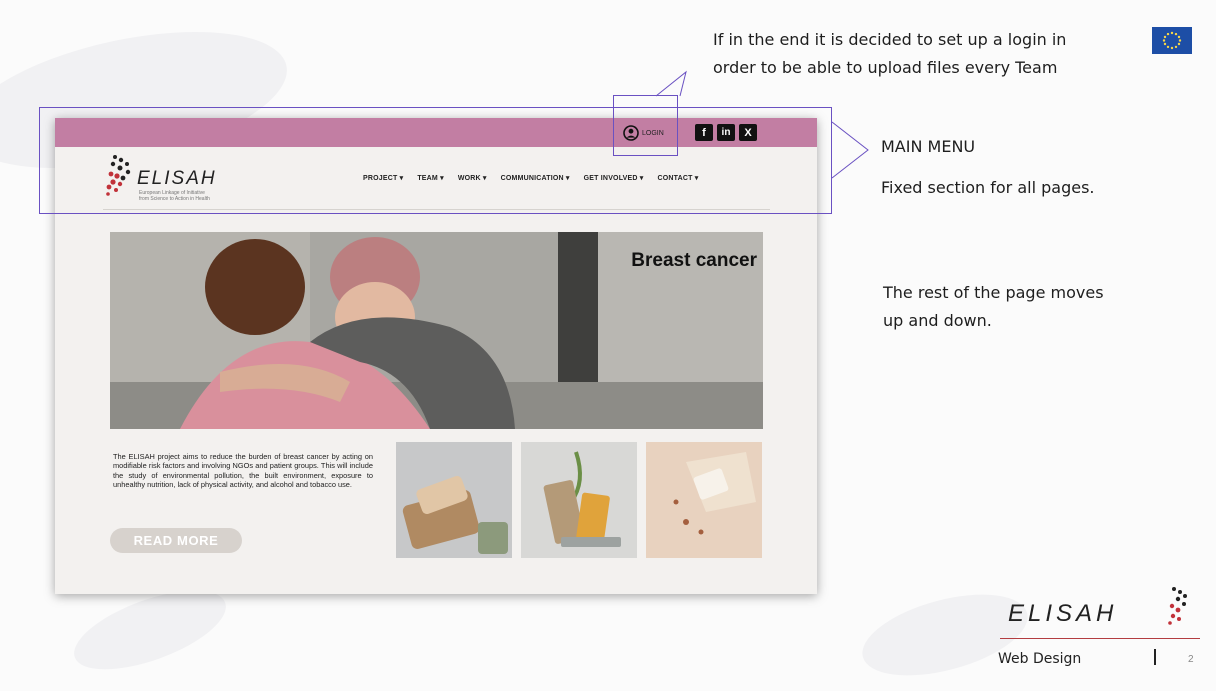  I want to click on read-more-button: READ MORE, so click(176, 540).